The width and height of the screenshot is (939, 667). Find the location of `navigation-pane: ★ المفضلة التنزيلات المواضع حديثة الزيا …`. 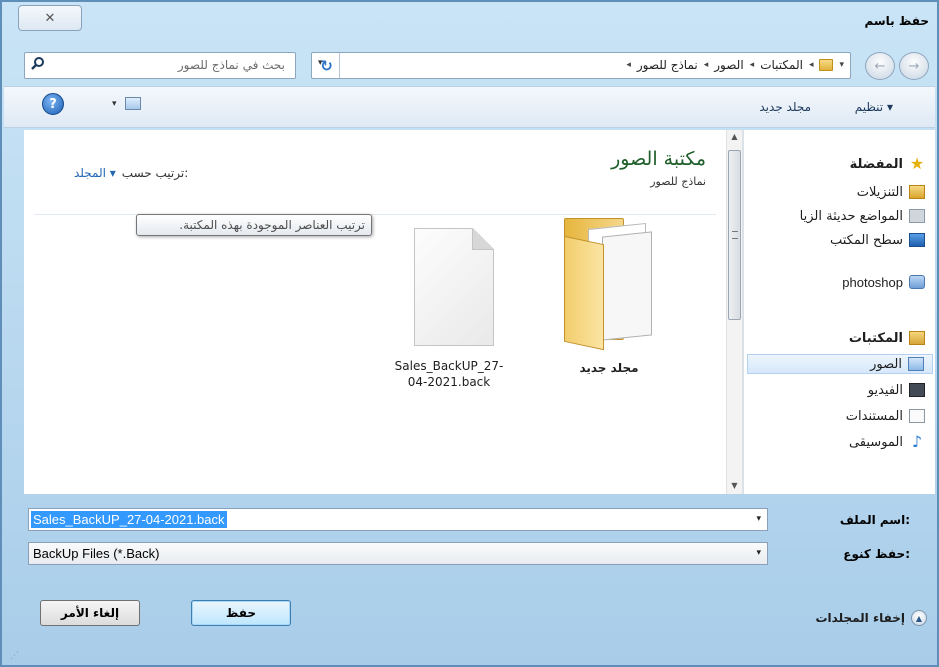

navigation-pane: ★ المفضلة التنزيلات المواضع حديثة الزيا … is located at coordinates (839, 312).